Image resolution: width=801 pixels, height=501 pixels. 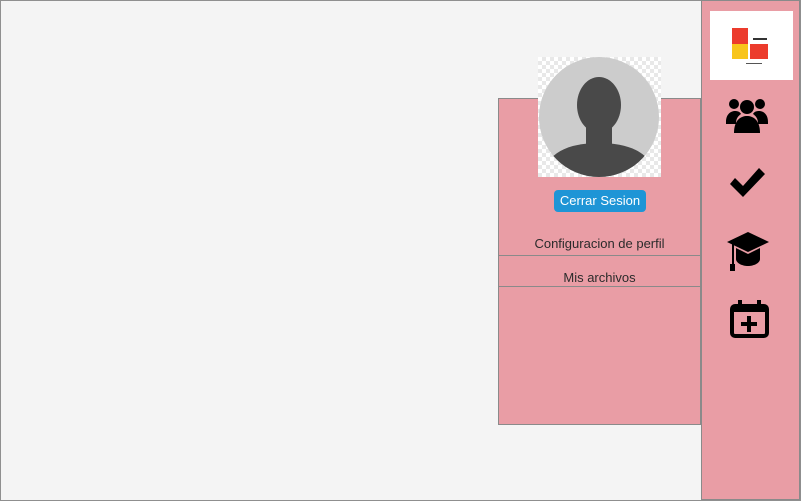 What do you see at coordinates (747, 250) in the screenshot?
I see `graduation-cap-icon` at bounding box center [747, 250].